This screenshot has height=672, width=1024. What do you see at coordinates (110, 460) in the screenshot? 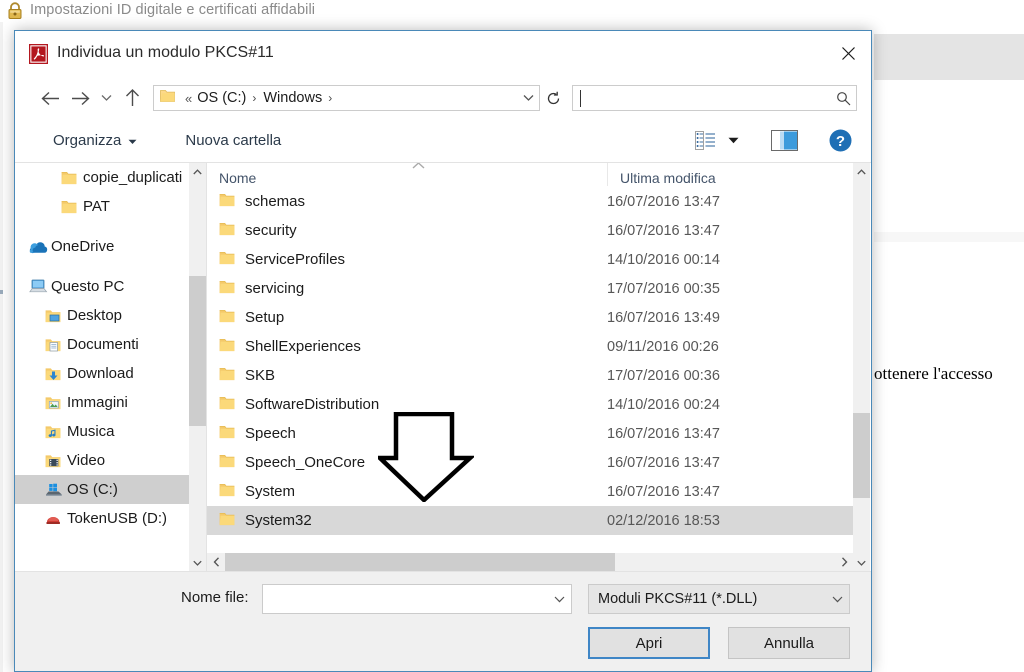
I see `sidebar-item-video: Video` at bounding box center [110, 460].